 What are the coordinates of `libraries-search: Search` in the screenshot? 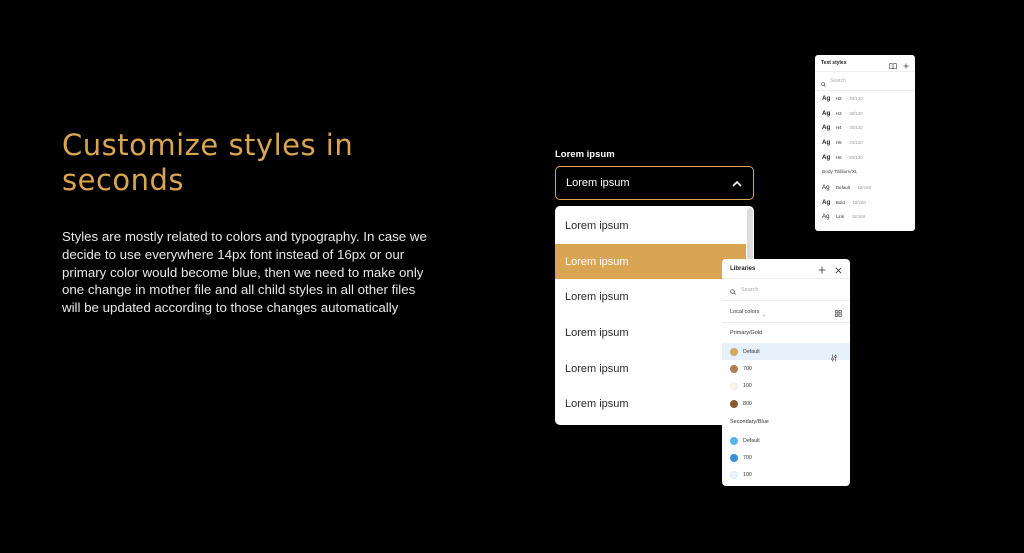 It's located at (786, 290).